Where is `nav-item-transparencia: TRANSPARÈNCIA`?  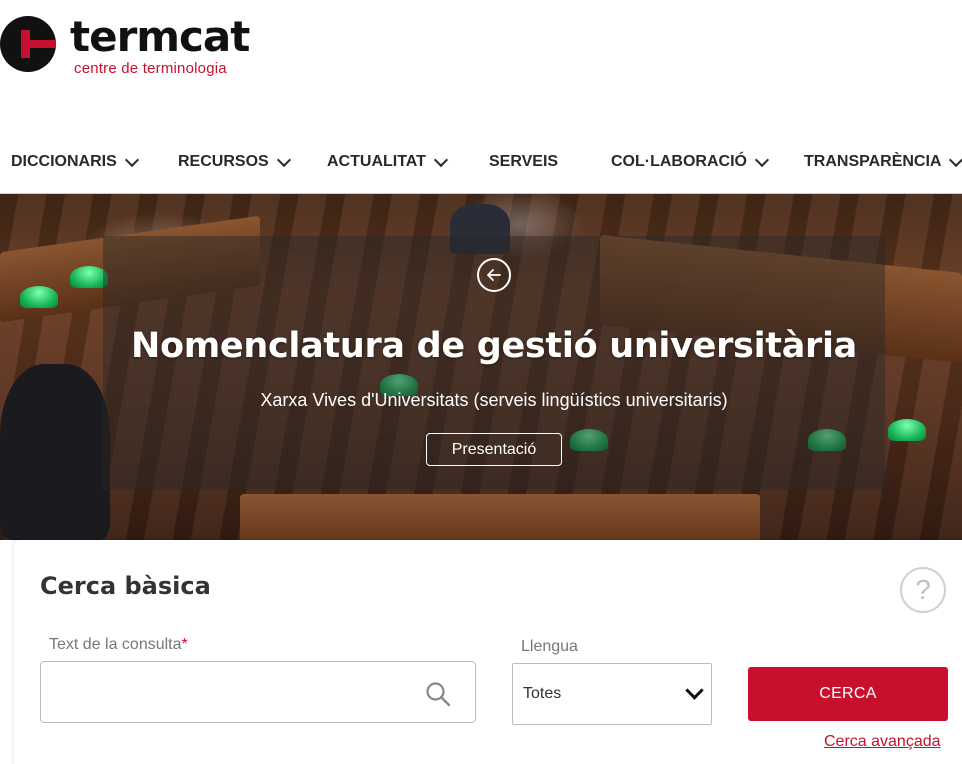 nav-item-transparencia: TRANSPARÈNCIA is located at coordinates (883, 162).